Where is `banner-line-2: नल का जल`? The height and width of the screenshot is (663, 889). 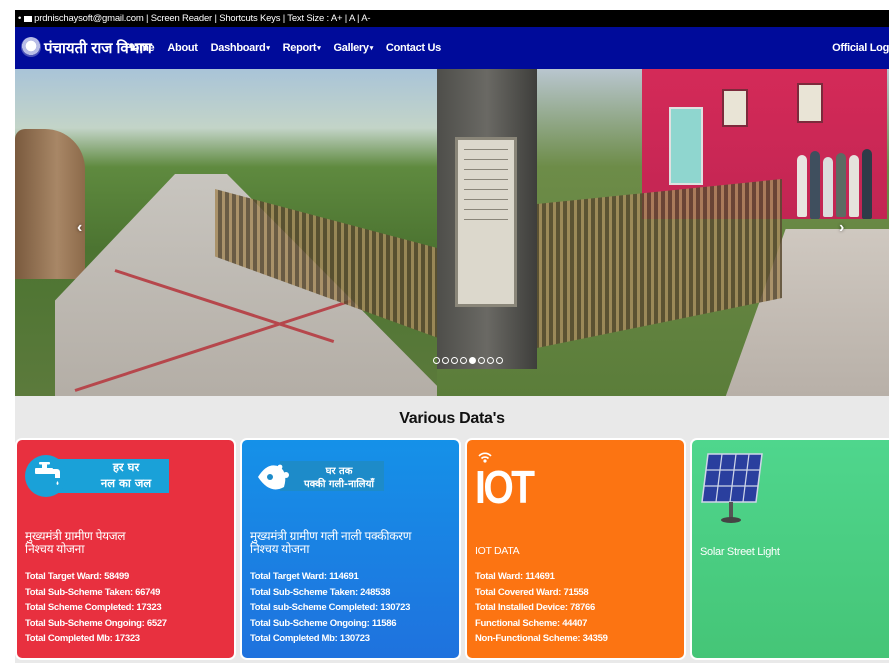
banner-line-2: नल का जल is located at coordinates (126, 483).